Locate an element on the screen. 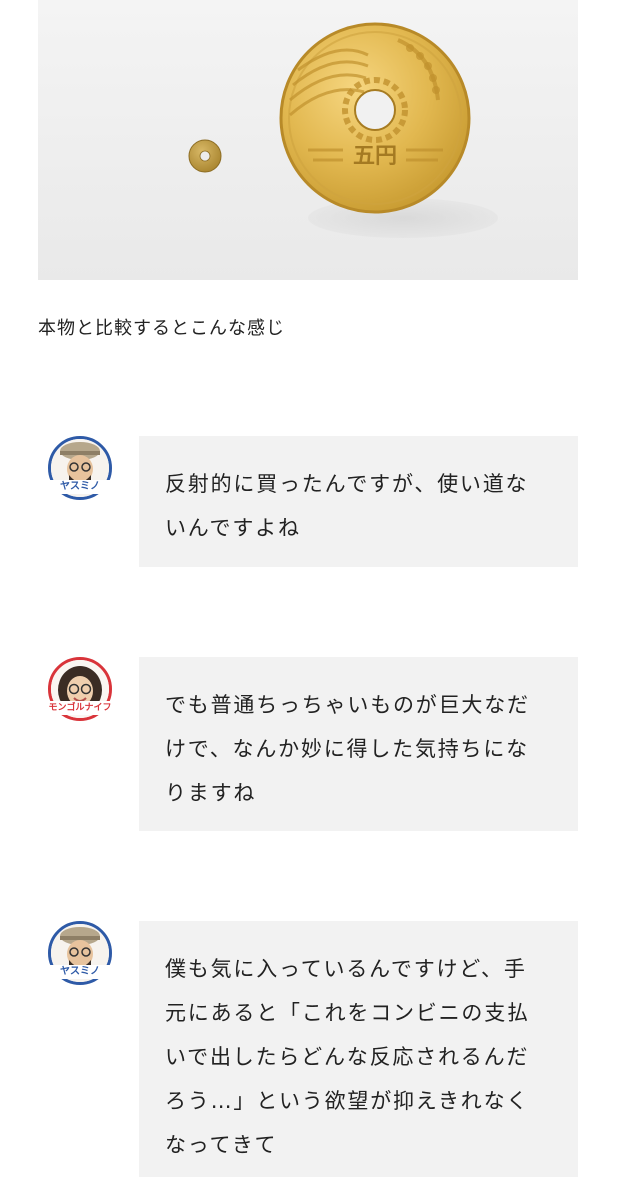 This screenshot has height=1200, width=618. speech-bubble: 反射的に買ったんですが、使い道な いんですよね is located at coordinates (358, 501).